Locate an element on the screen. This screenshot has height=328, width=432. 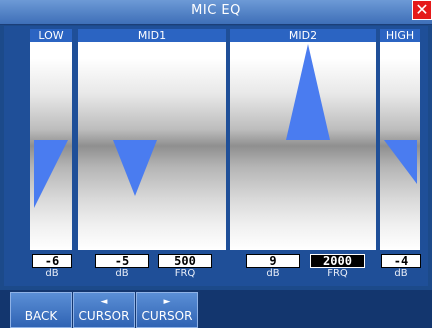
low-band-curve is located at coordinates (51, 174).